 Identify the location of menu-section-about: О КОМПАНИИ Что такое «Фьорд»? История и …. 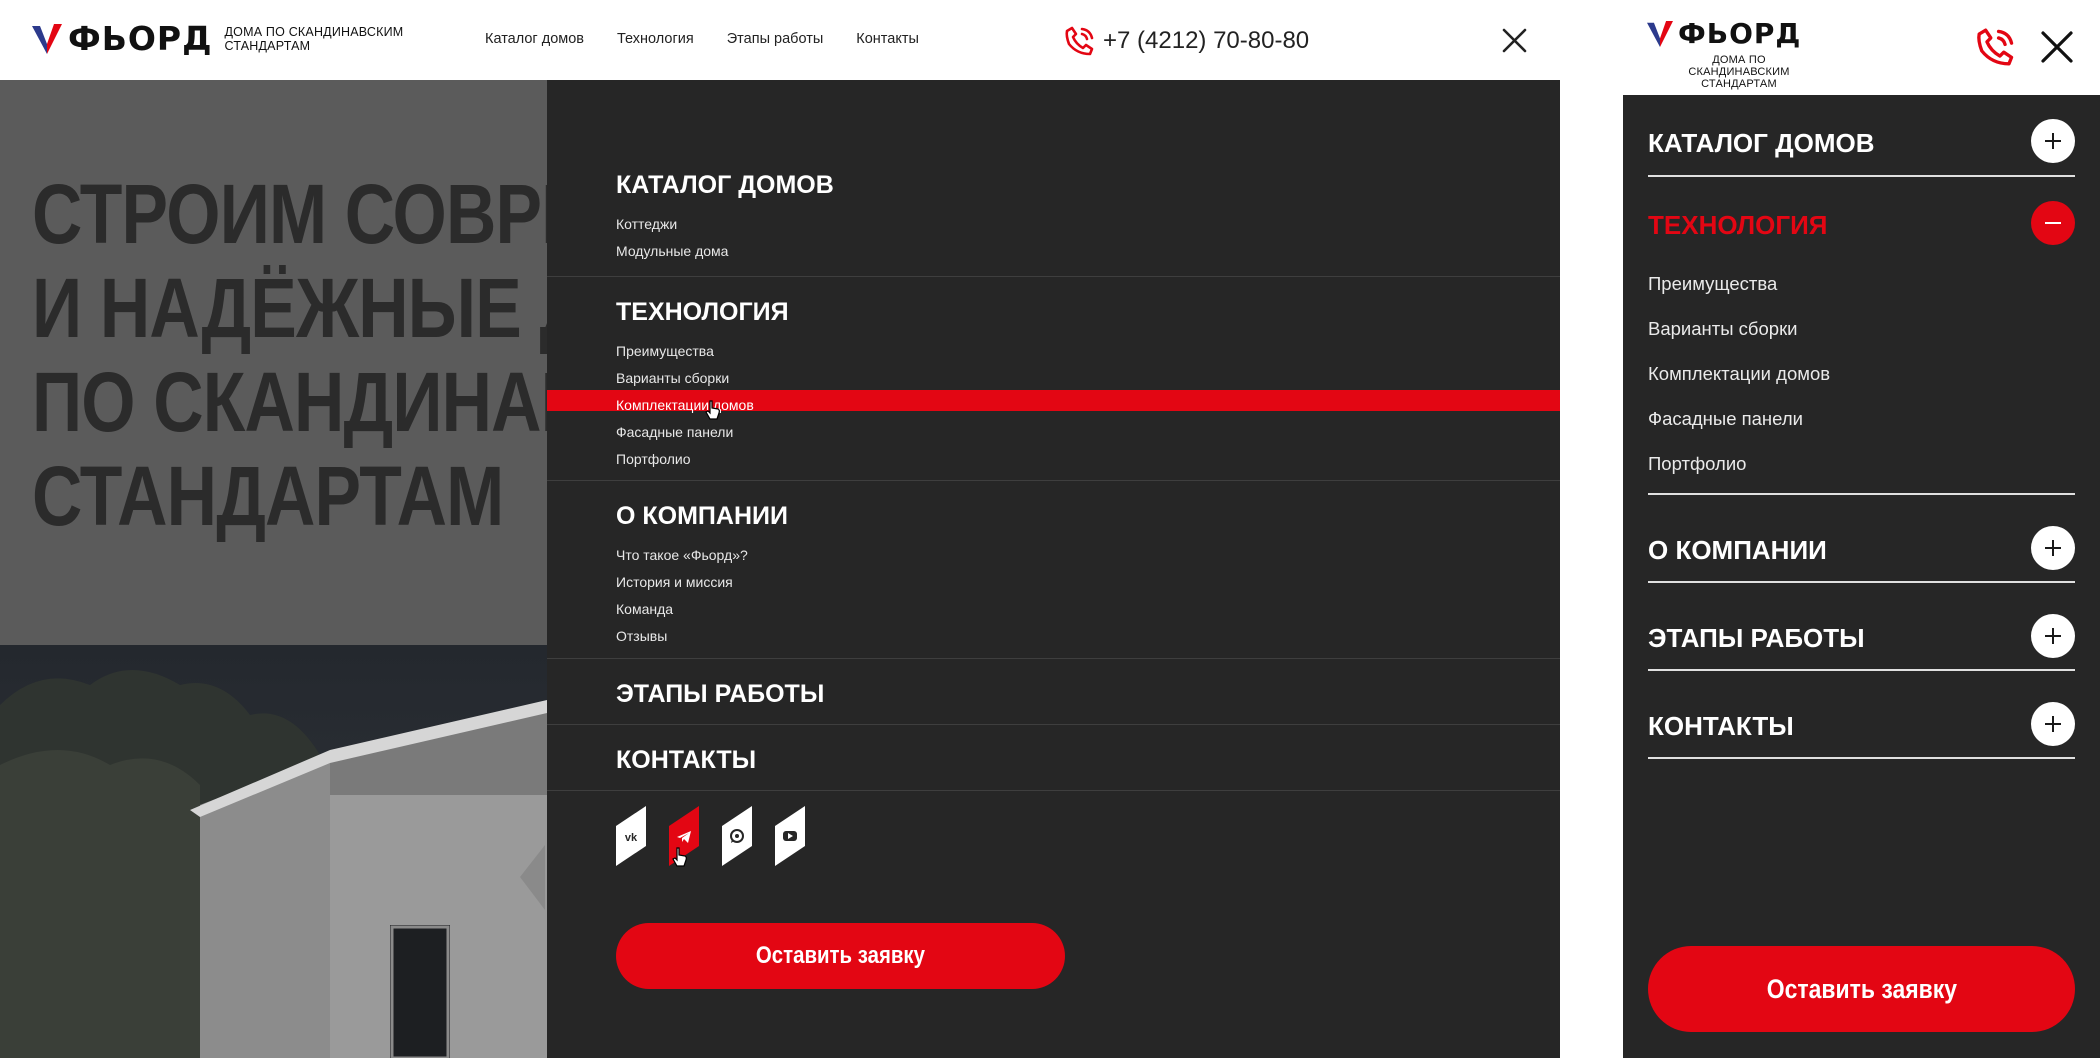
(1053, 570).